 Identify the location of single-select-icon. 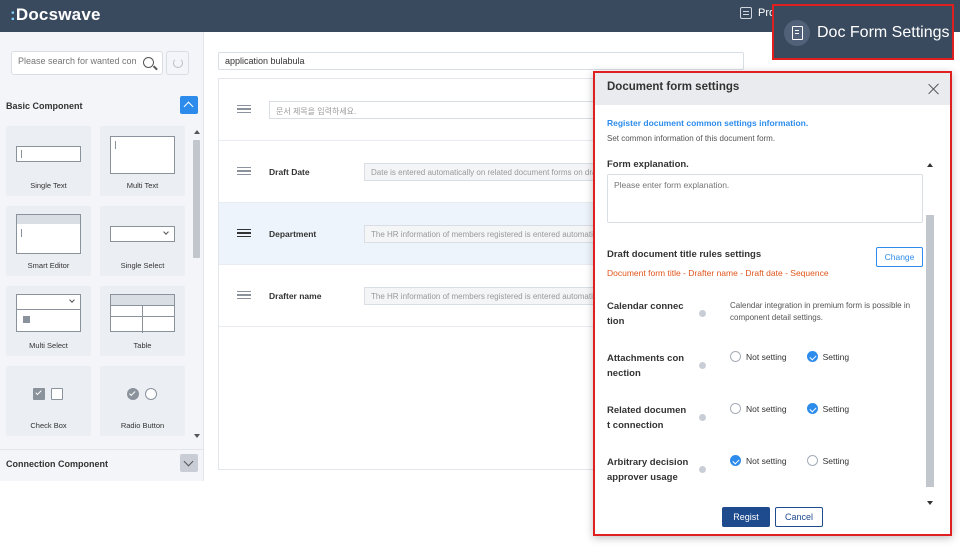
(142, 234).